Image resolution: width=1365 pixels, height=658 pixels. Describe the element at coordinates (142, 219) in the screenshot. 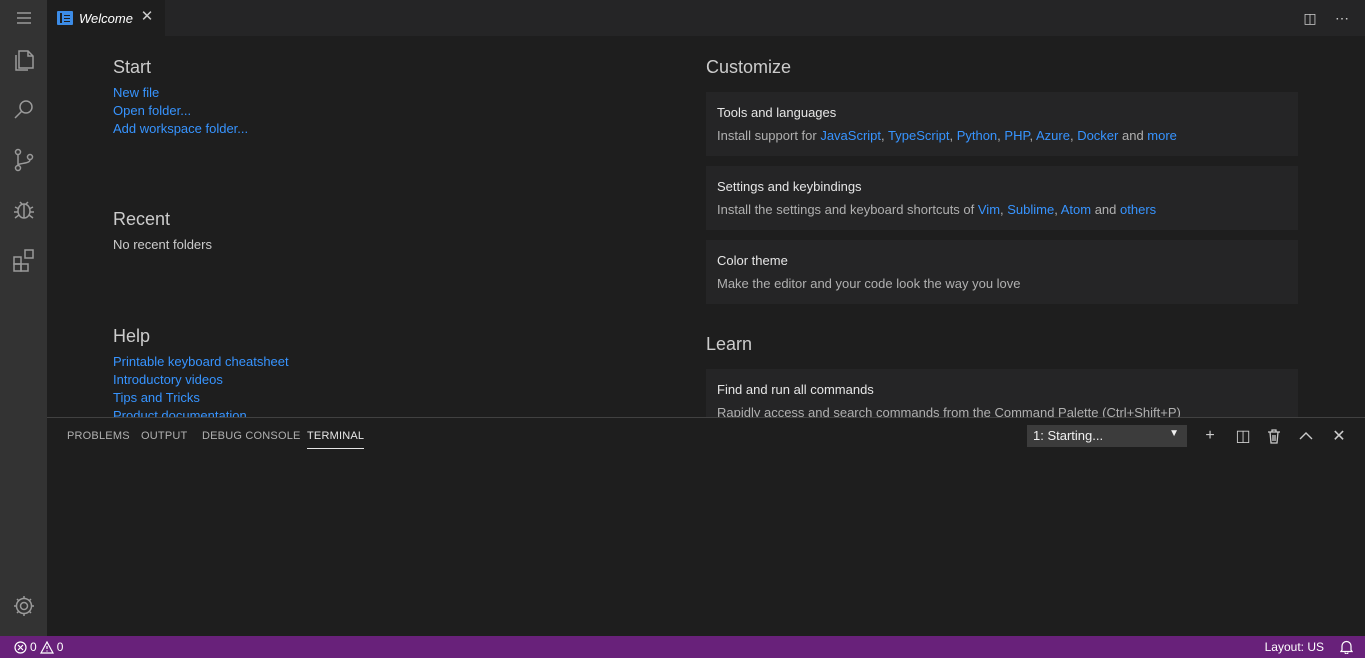

I see `recent-heading: Recent` at that location.